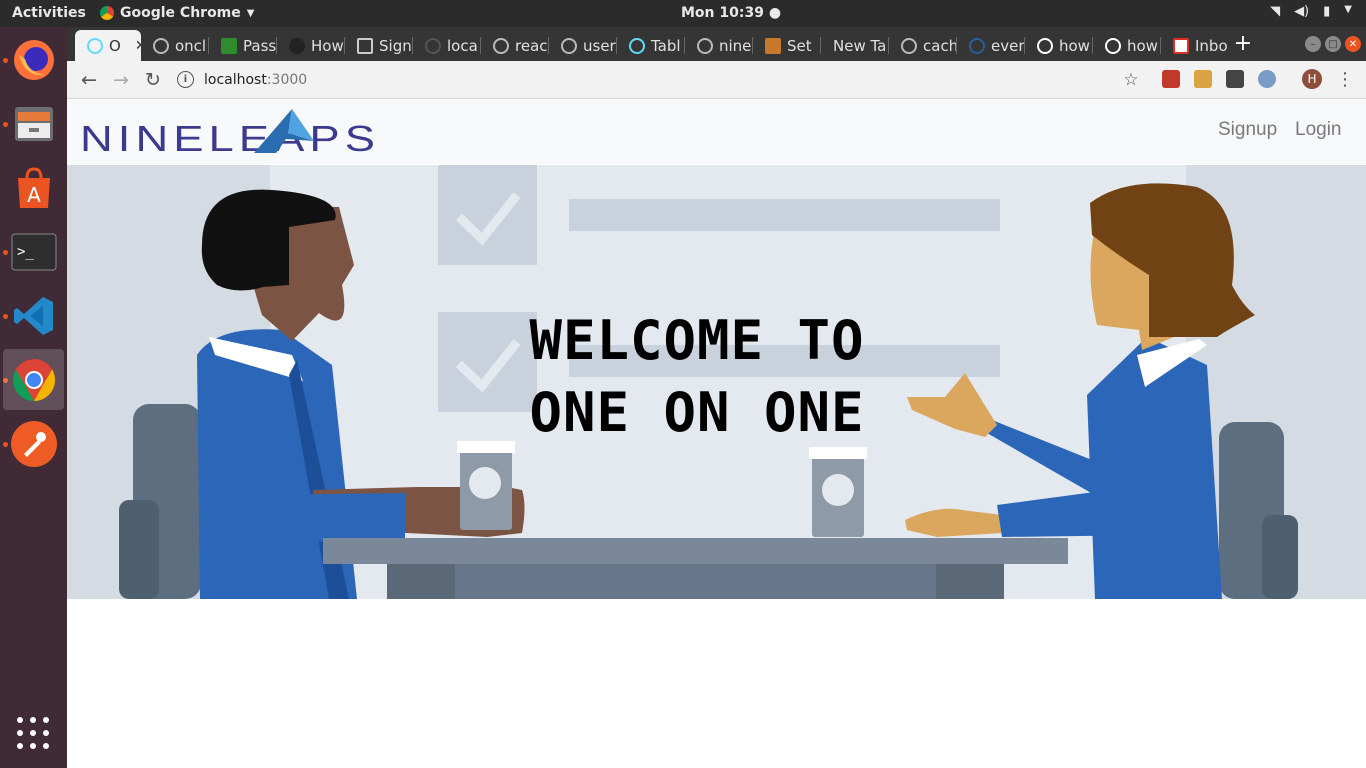 This screenshot has width=1366, height=768. I want to click on maximize-button: □, so click(1333, 44).